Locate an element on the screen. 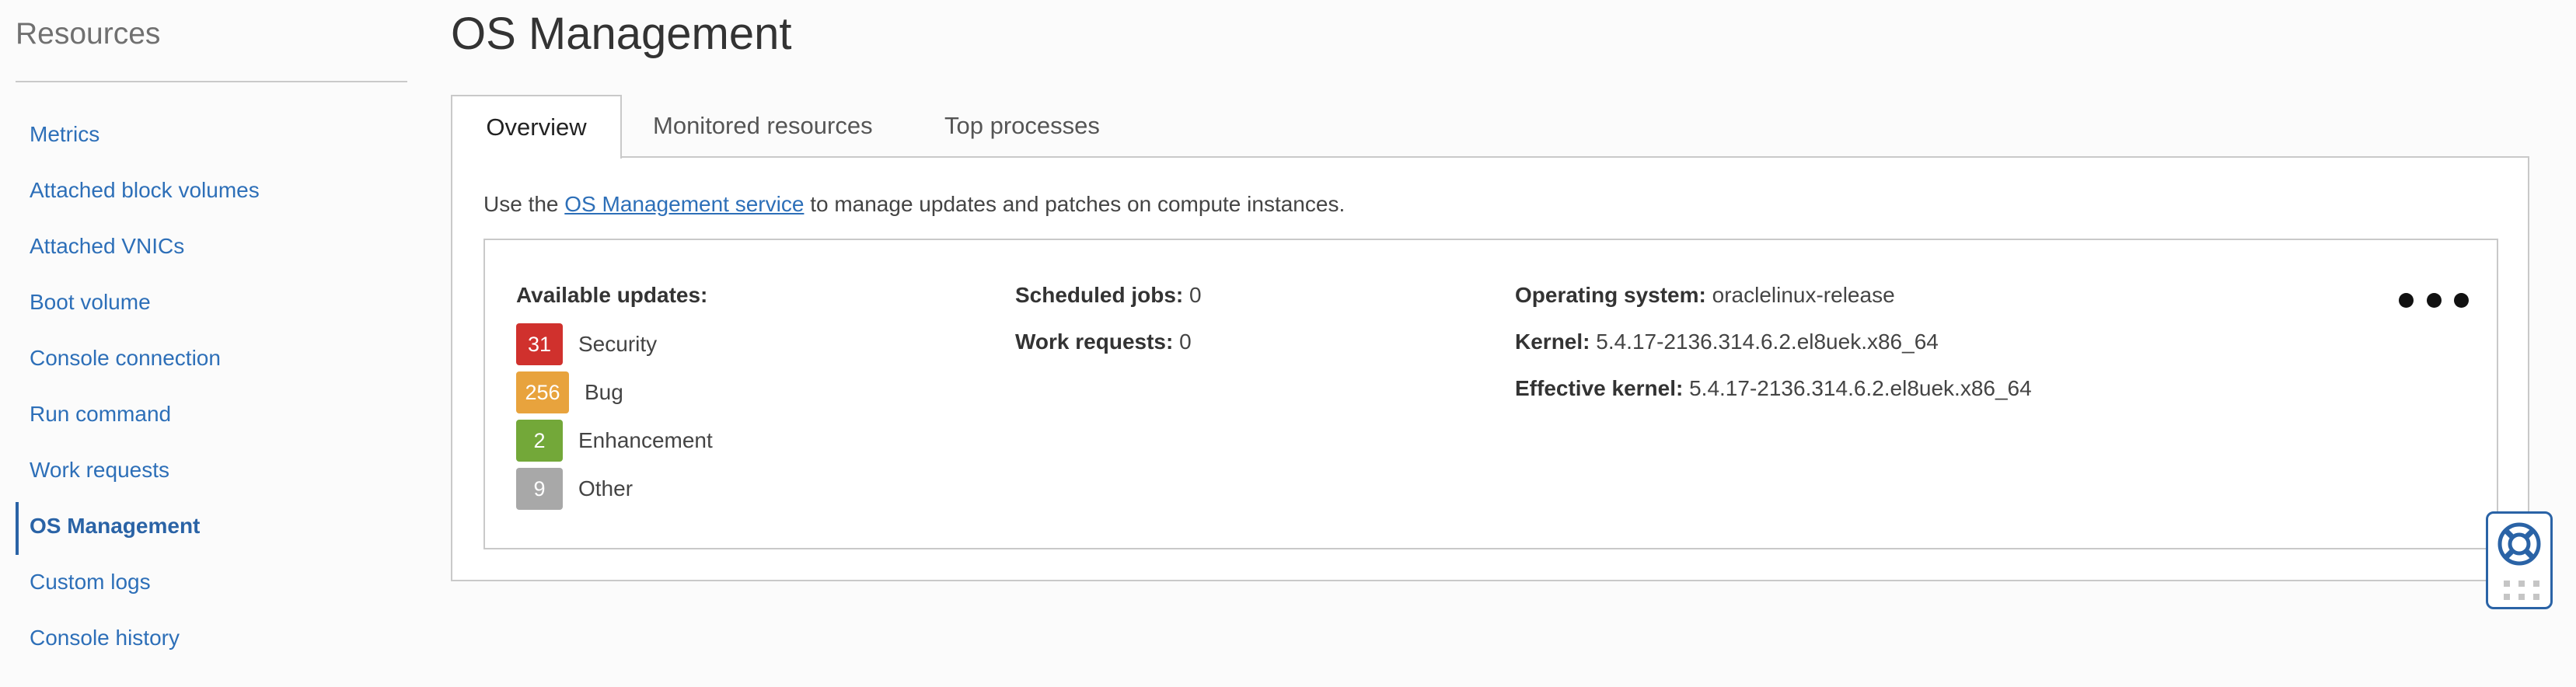 The width and height of the screenshot is (2576, 687). more-options-icon is located at coordinates (2434, 300).